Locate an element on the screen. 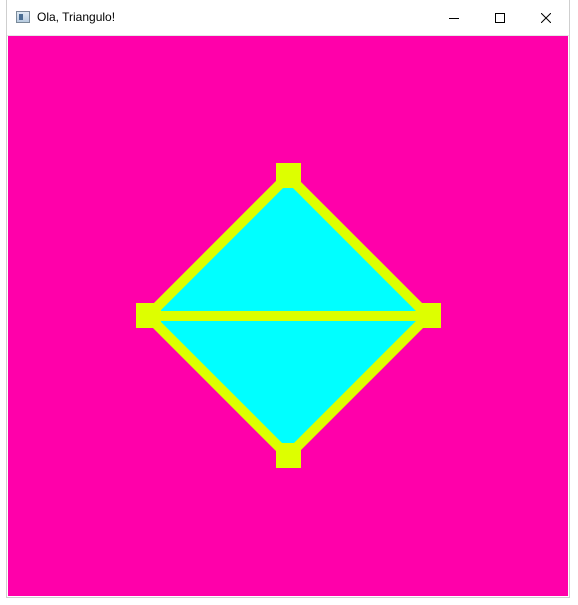  close-icon is located at coordinates (546, 18).